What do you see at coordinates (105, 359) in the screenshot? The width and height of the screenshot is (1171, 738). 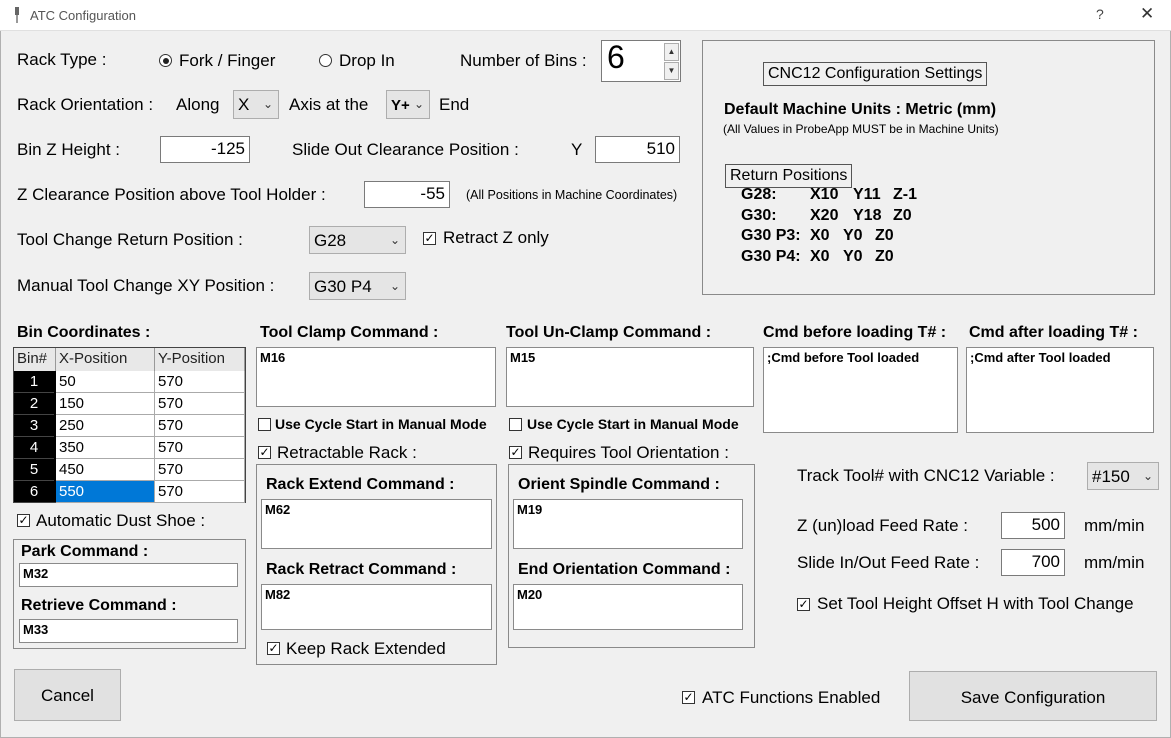 I see `grid-header: X-Position` at bounding box center [105, 359].